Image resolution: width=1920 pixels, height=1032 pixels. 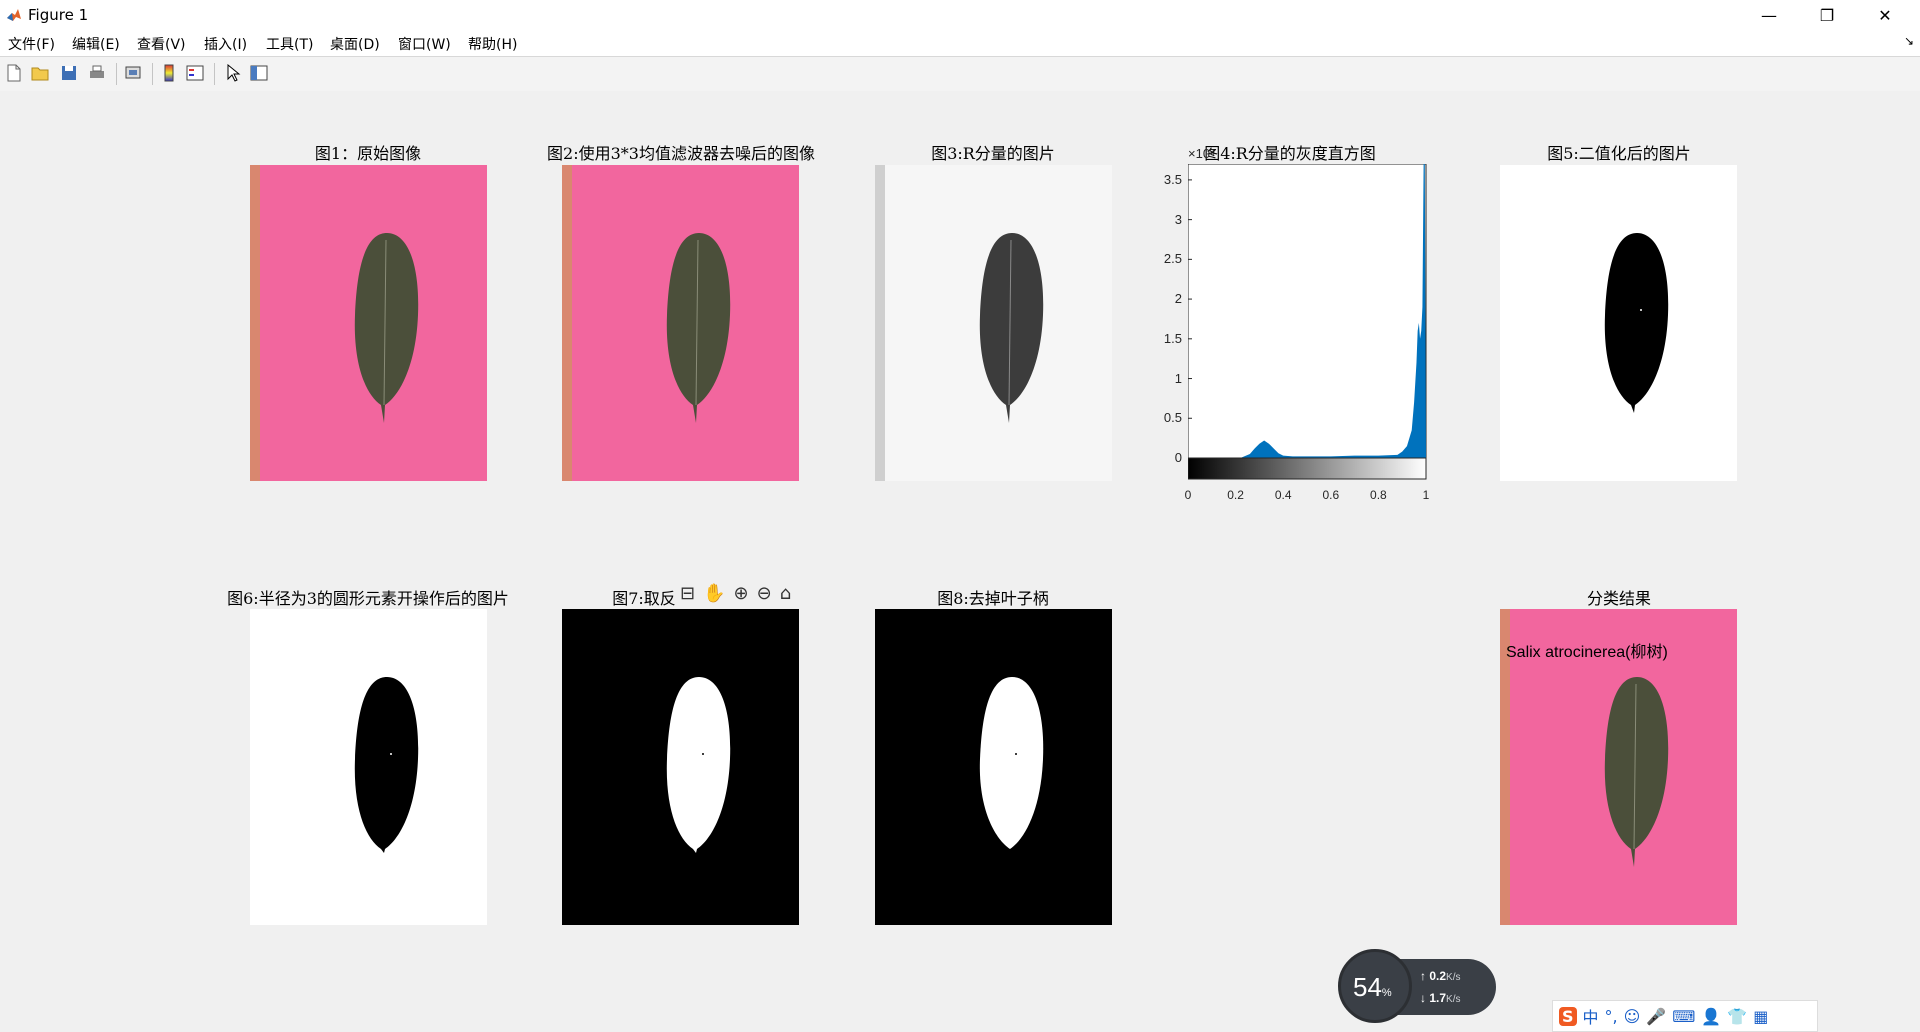 I want to click on menu-help: 帮助(H), so click(x=492, y=44).